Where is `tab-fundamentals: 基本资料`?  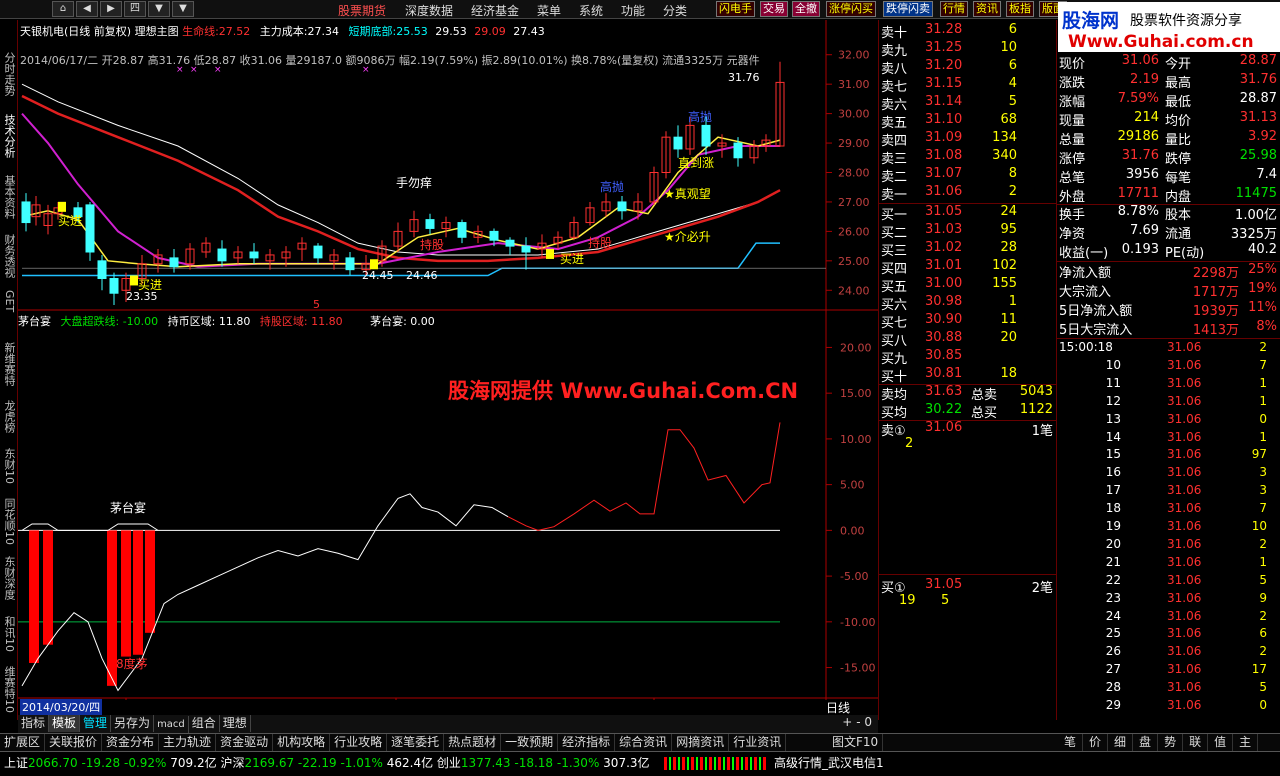
tab-fundamentals: 基本资料 is located at coordinates (9, 197).